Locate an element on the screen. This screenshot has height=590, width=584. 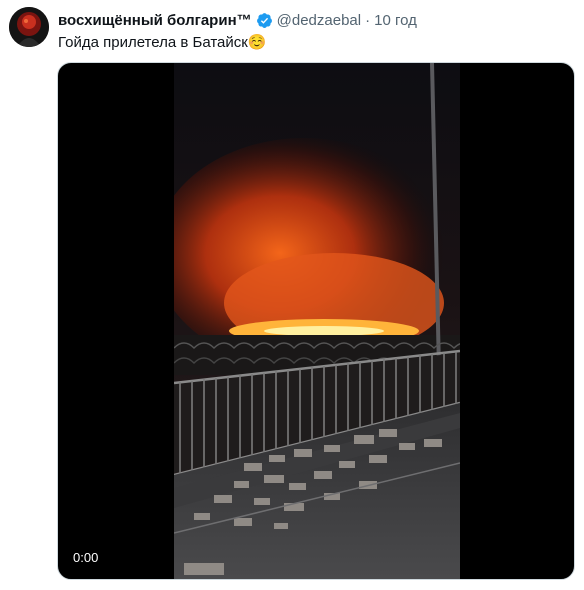
avatar-image is located at coordinates (29, 27).